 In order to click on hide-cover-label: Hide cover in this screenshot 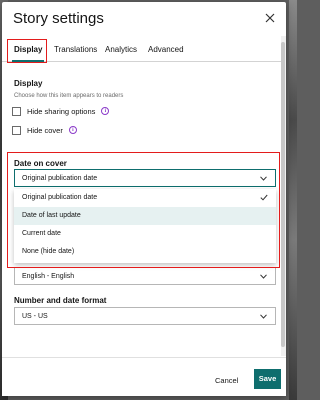, I will do `click(45, 130)`.